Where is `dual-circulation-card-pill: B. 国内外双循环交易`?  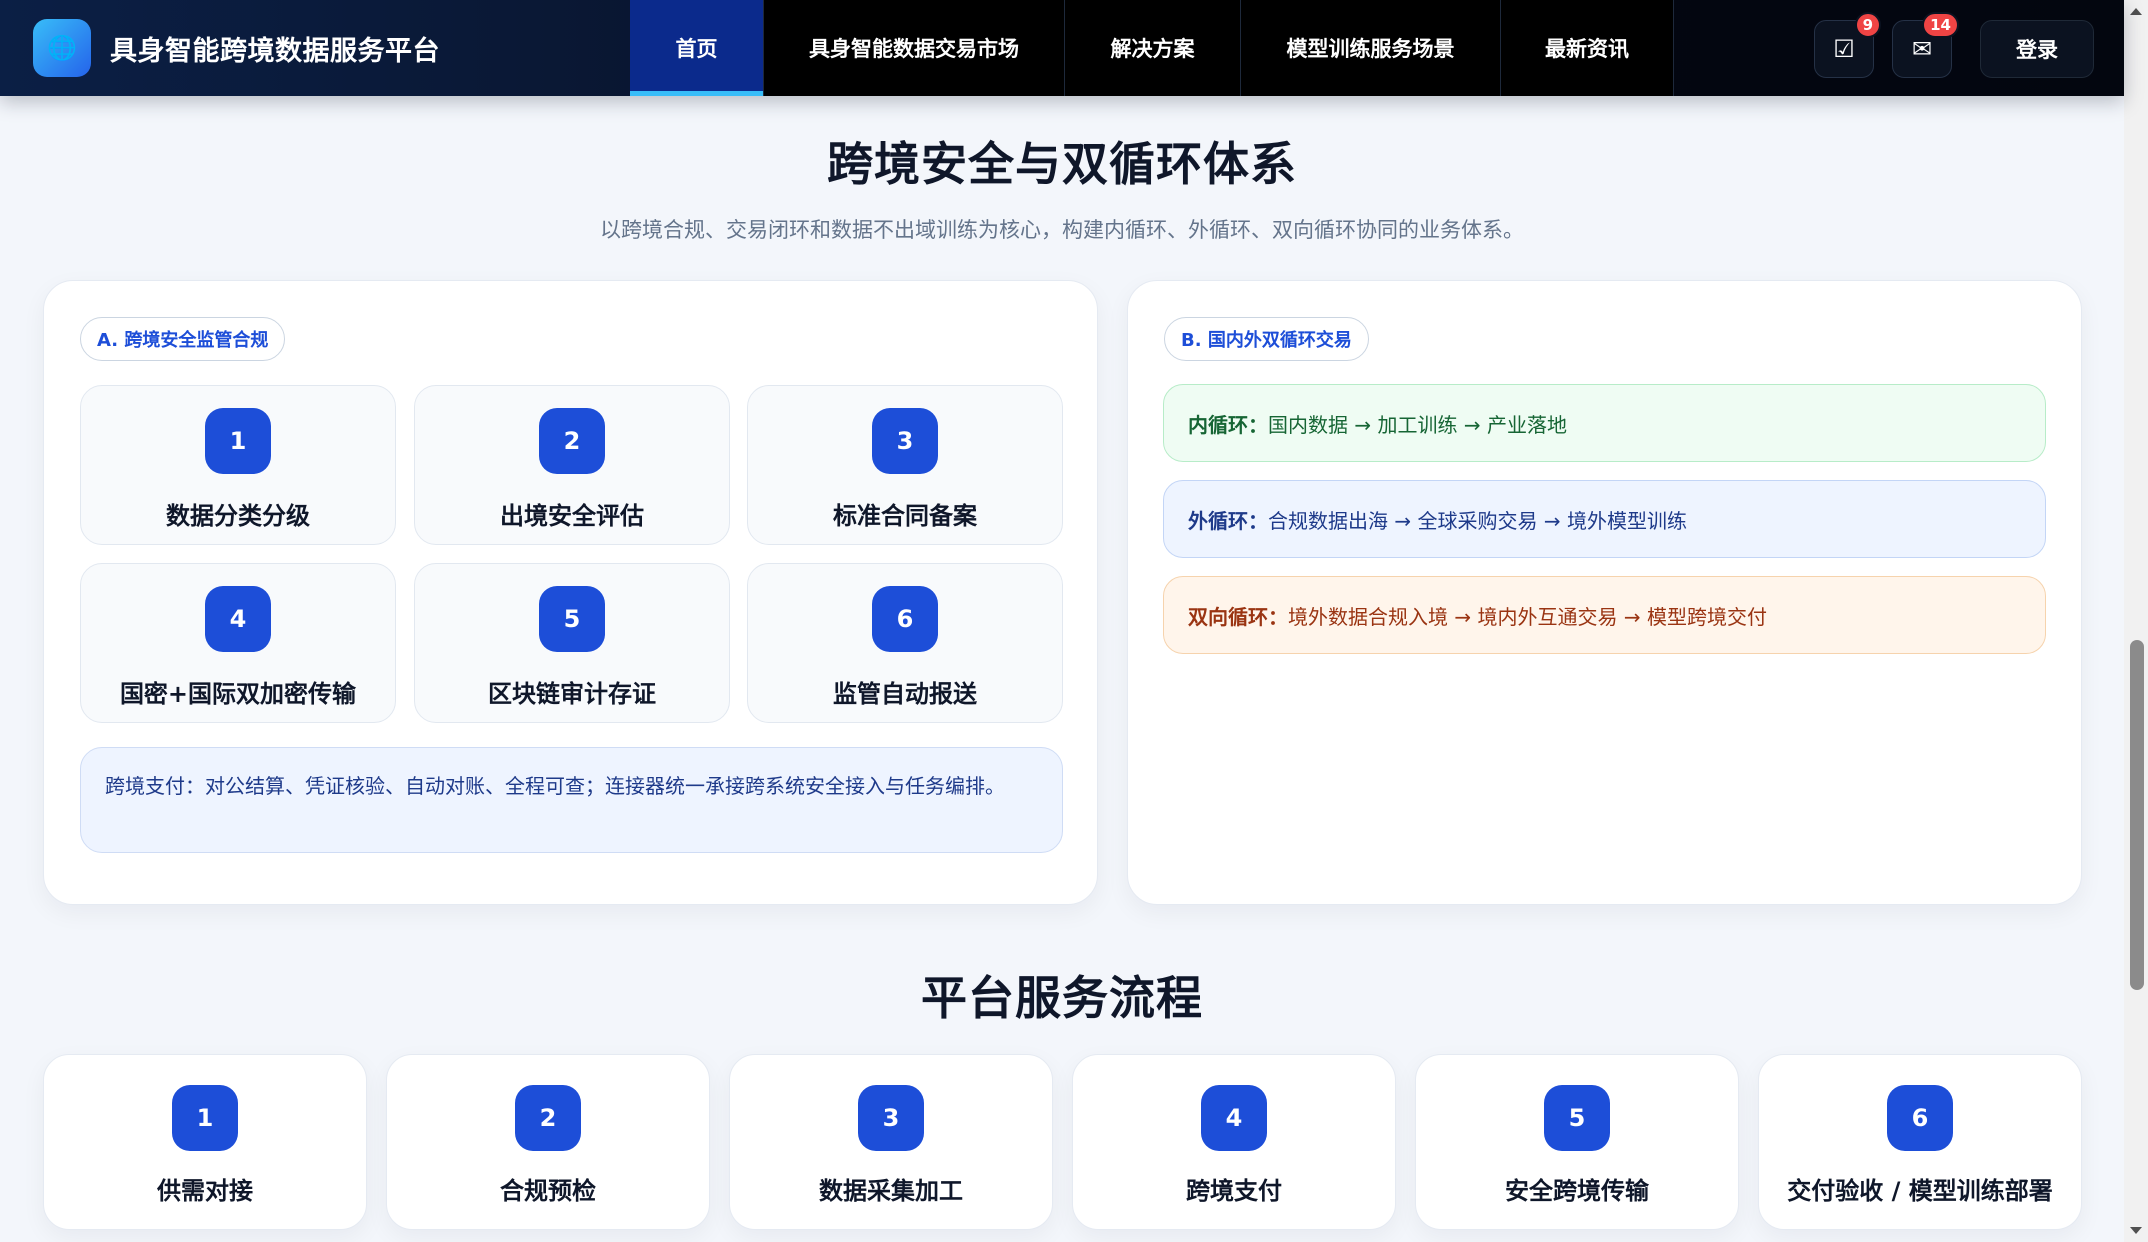 dual-circulation-card-pill: B. 国内外双循环交易 is located at coordinates (1266, 339).